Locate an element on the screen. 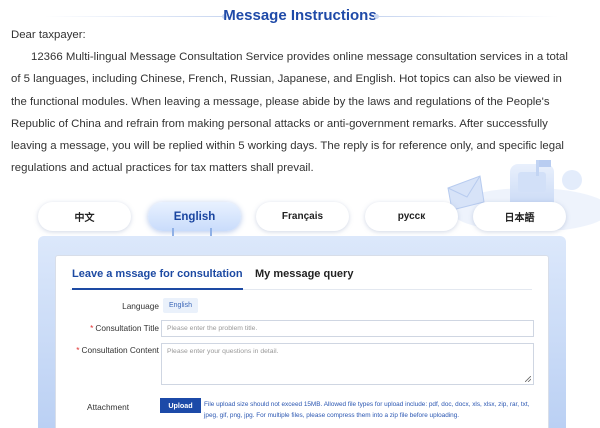 Image resolution: width=600 pixels, height=428 pixels. attachment-label: Attachment is located at coordinates (108, 407).